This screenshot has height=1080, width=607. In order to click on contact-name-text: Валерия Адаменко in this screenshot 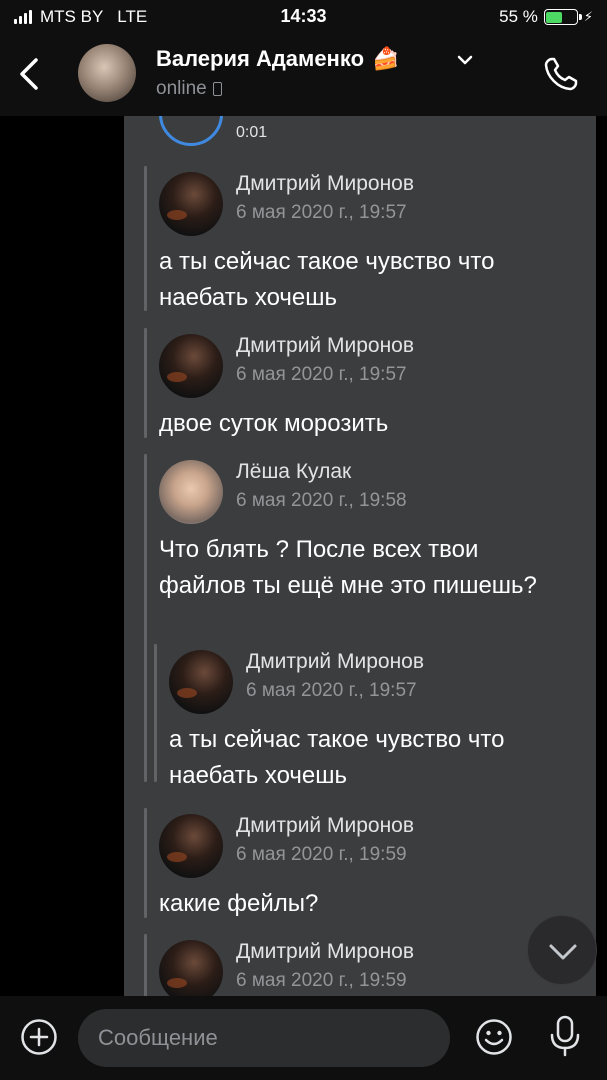, I will do `click(260, 58)`.